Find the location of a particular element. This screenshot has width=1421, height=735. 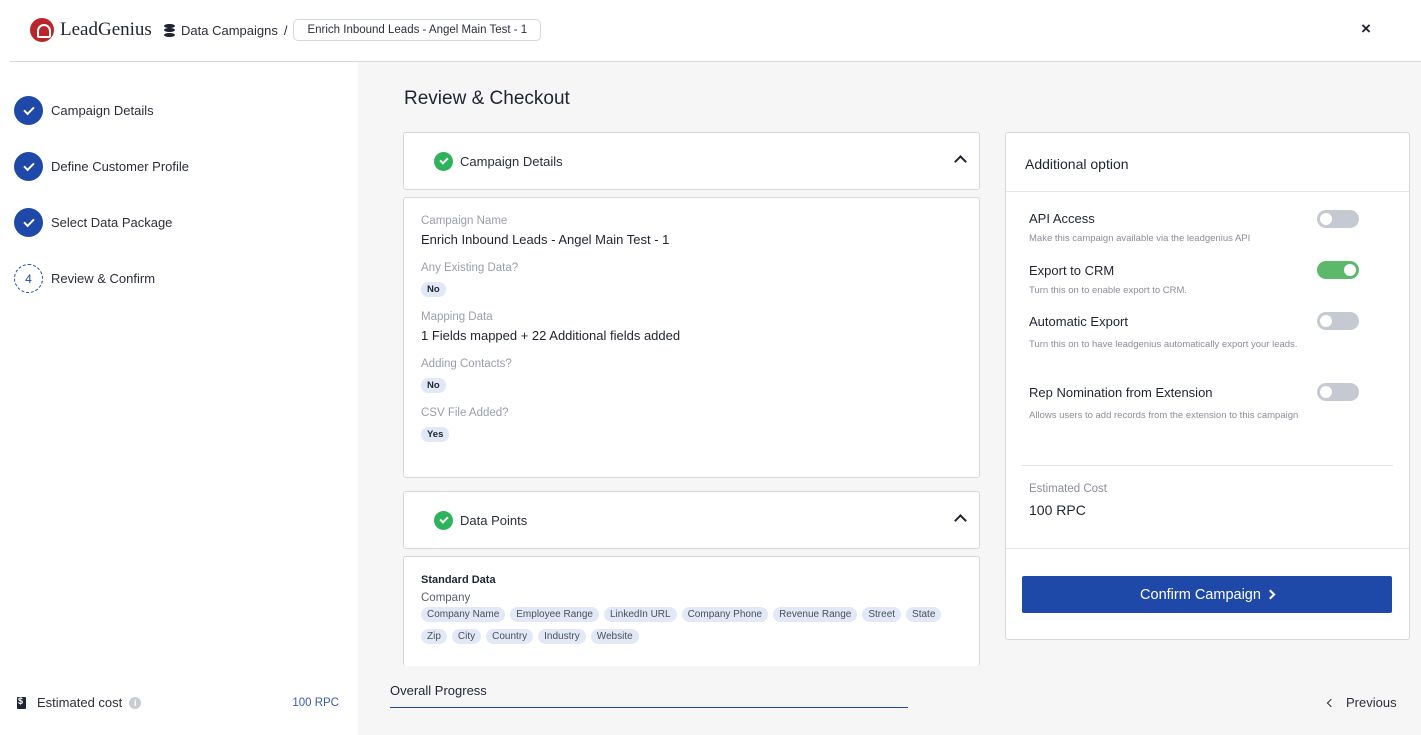

options-title: Additional option is located at coordinates (1077, 164).